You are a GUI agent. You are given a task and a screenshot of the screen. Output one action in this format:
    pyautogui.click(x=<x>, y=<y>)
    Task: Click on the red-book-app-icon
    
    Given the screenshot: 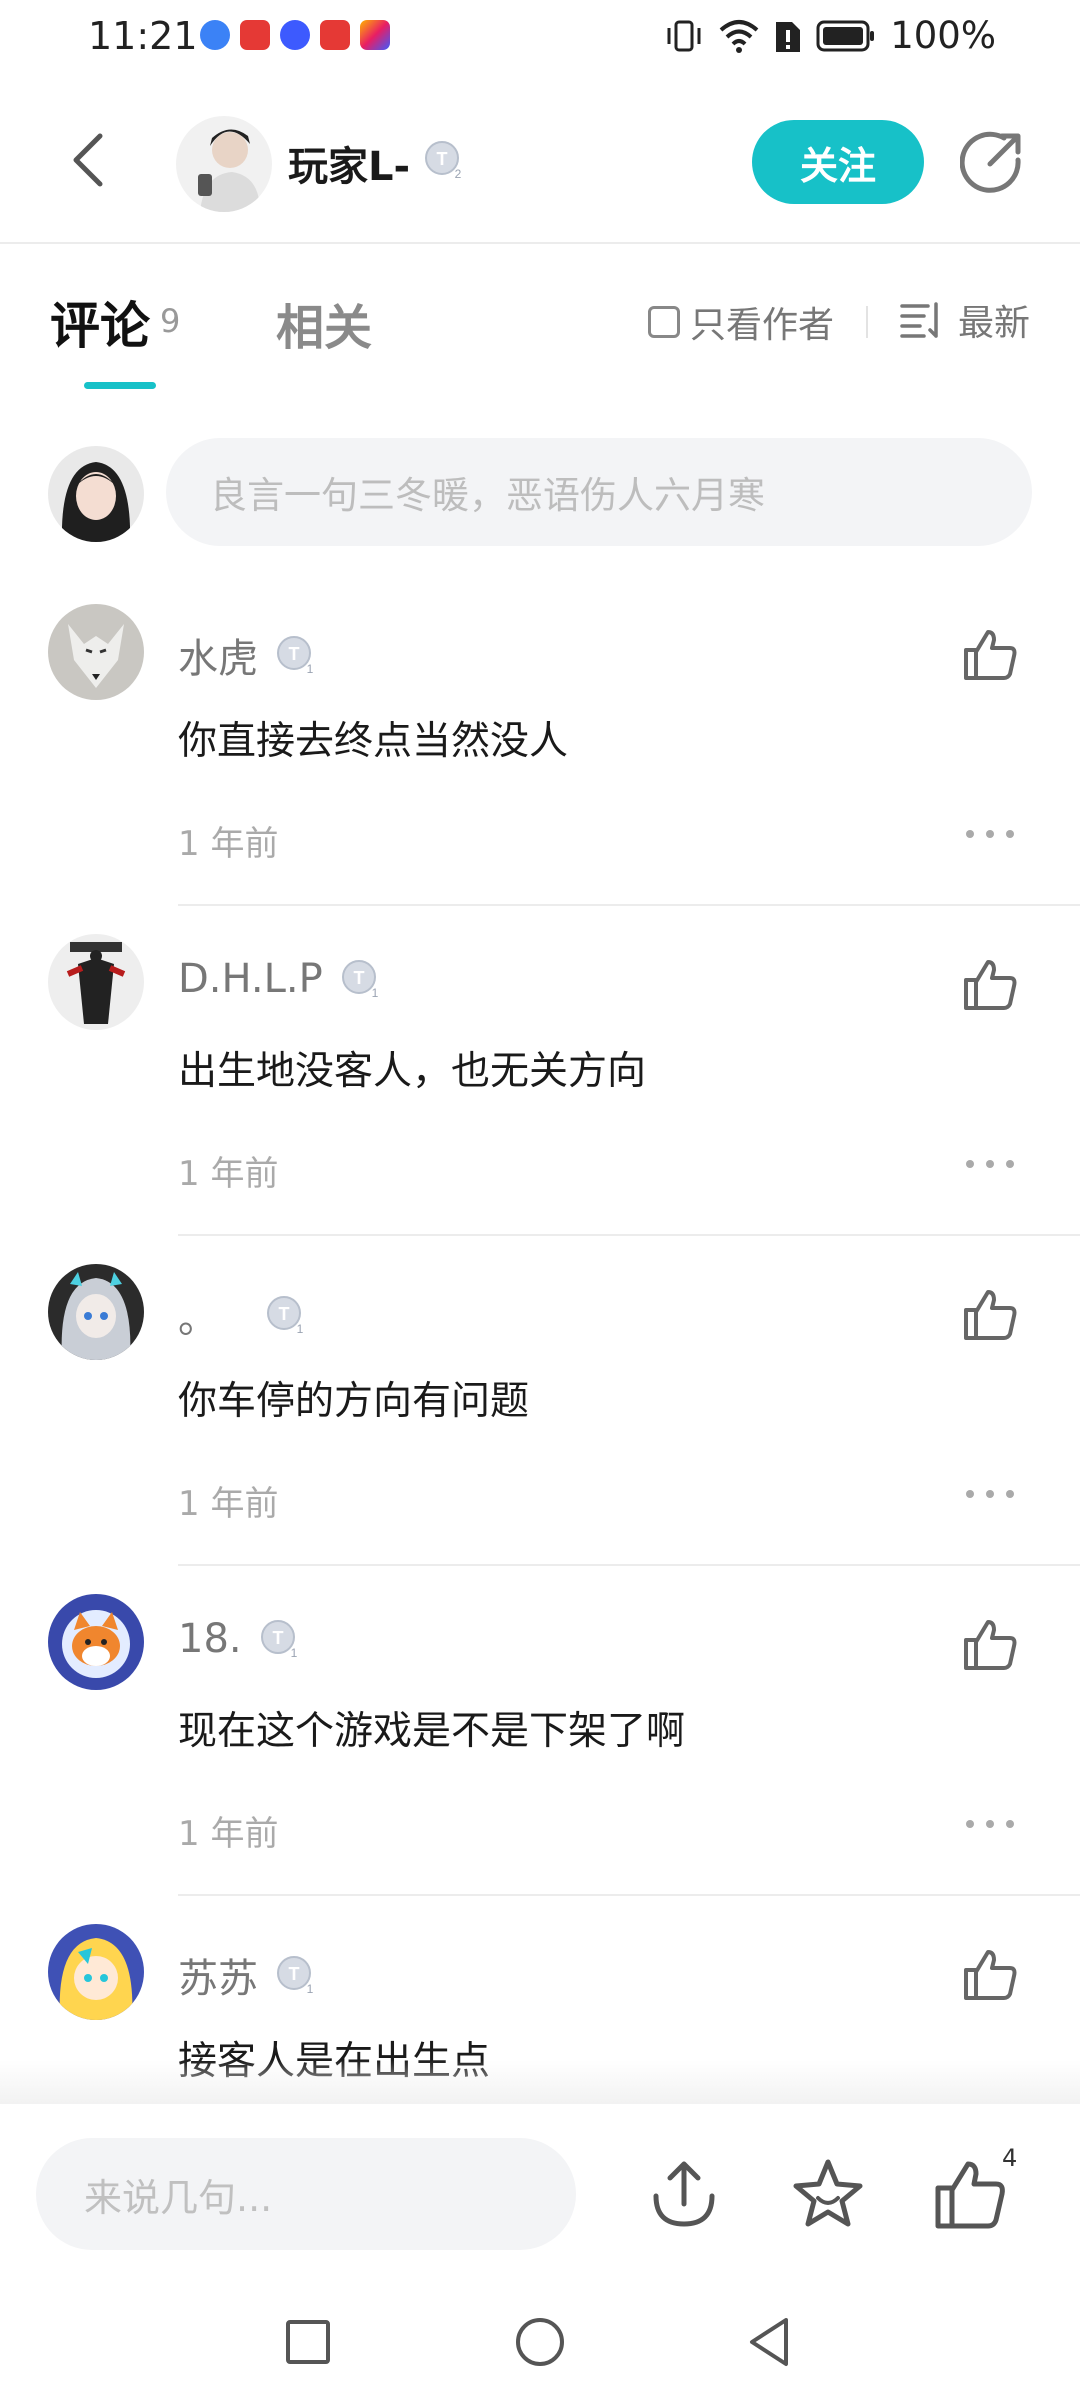 What is the action you would take?
    pyautogui.click(x=255, y=35)
    